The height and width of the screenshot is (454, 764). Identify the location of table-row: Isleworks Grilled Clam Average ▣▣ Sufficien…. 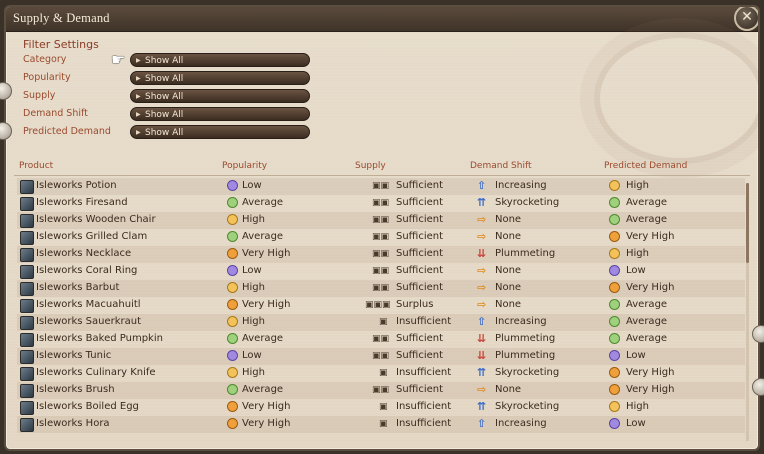
(381, 237).